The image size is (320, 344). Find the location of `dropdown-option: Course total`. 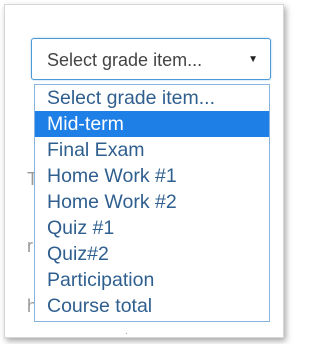

dropdown-option: Course total is located at coordinates (152, 306).